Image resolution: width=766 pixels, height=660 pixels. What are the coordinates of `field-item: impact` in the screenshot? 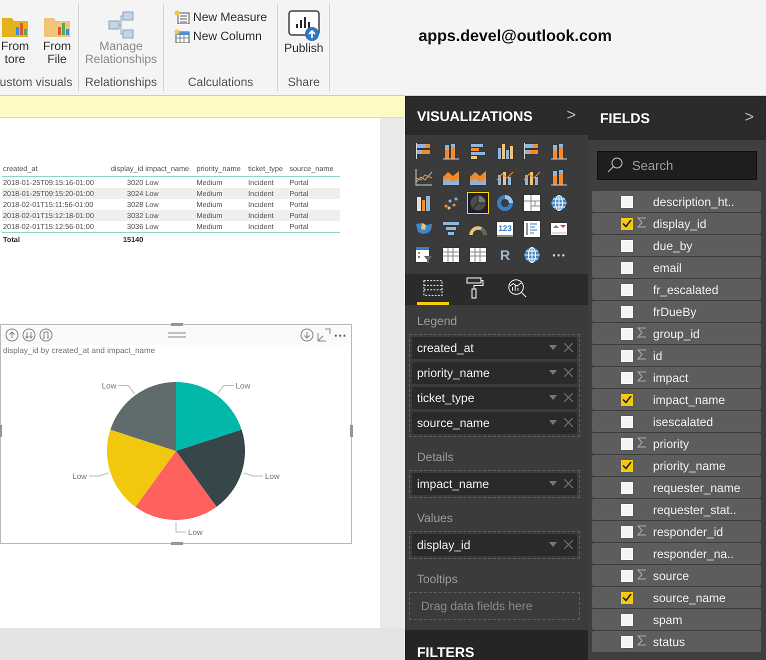 It's located at (676, 377).